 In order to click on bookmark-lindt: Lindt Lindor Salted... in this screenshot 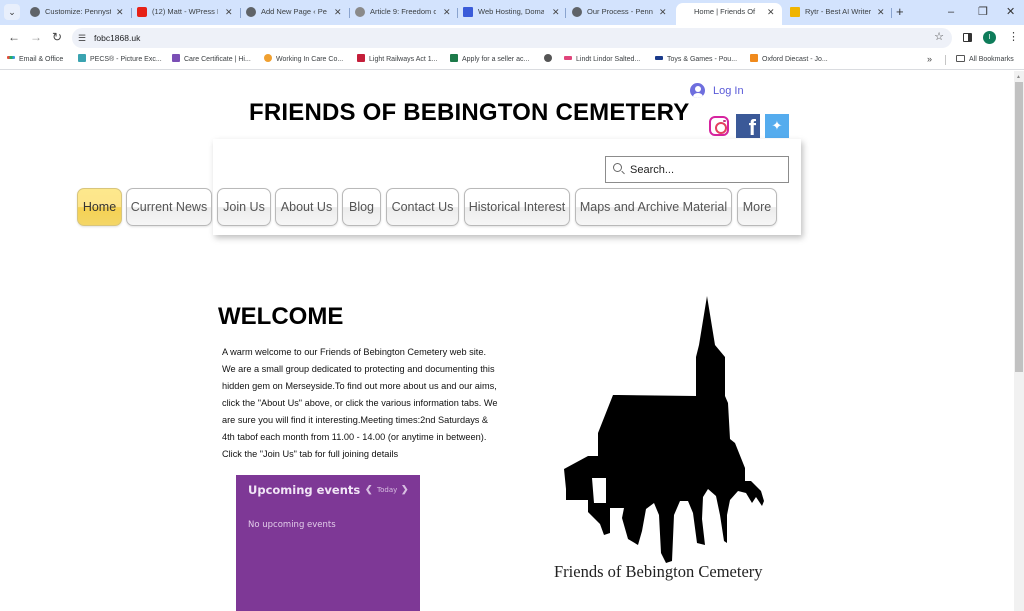, I will do `click(602, 59)`.